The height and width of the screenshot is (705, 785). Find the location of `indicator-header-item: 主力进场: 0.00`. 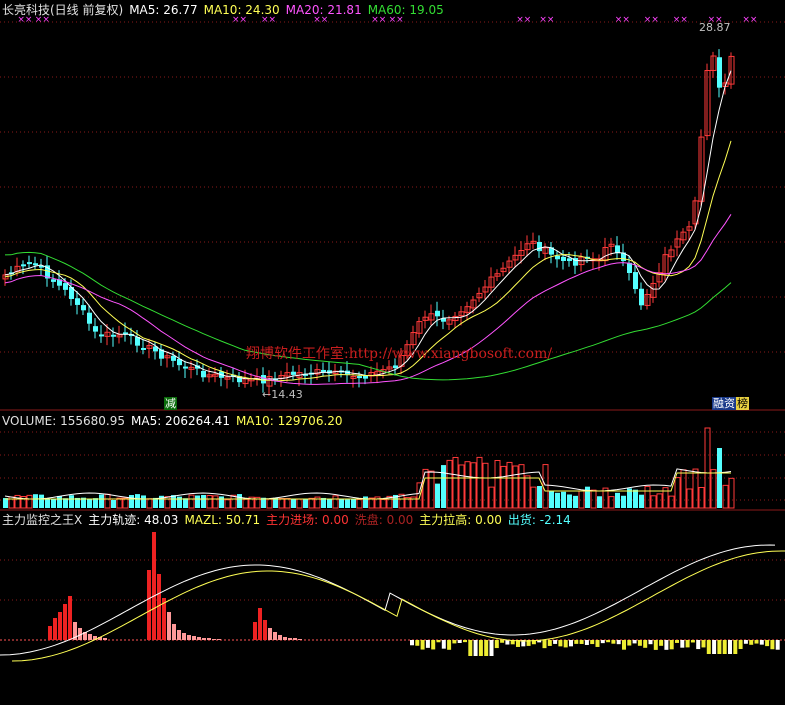

indicator-header-item: 主力进场: 0.00 is located at coordinates (307, 520).